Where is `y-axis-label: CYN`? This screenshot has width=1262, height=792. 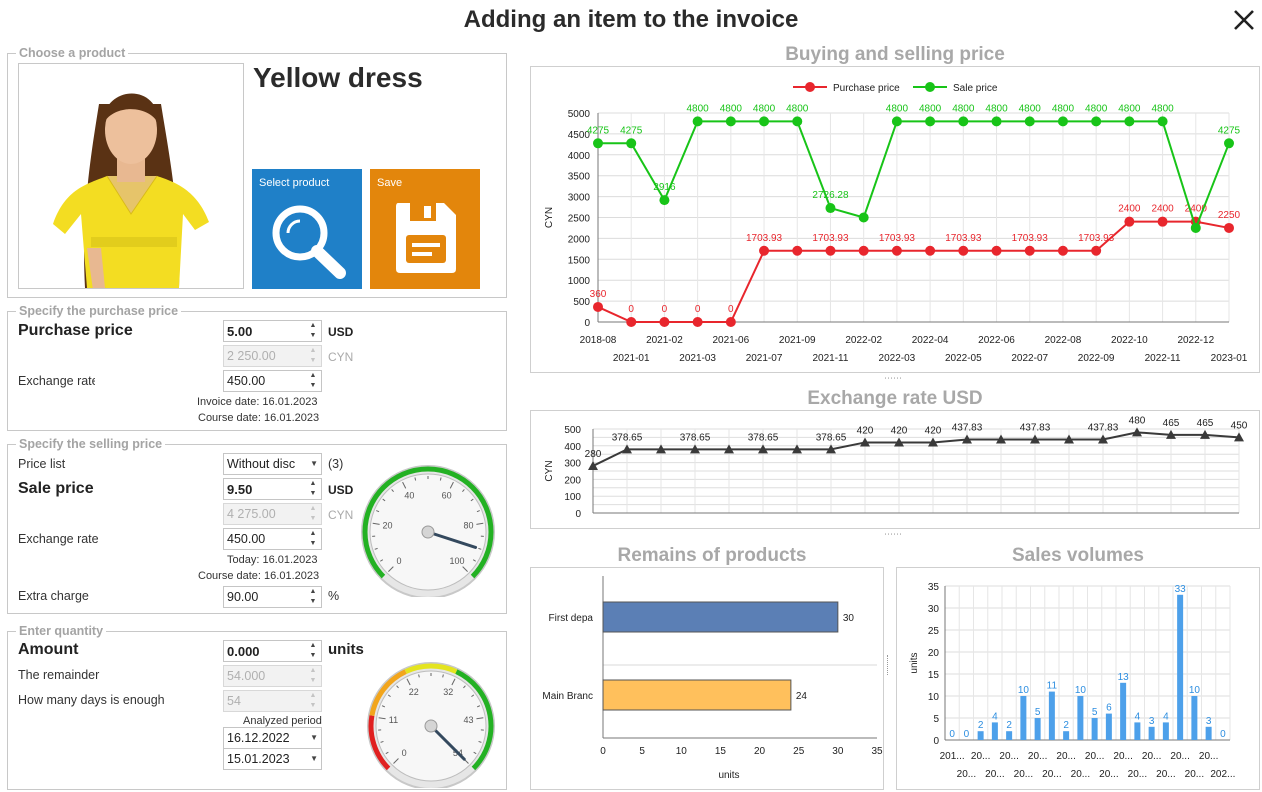
y-axis-label: CYN is located at coordinates (549, 217).